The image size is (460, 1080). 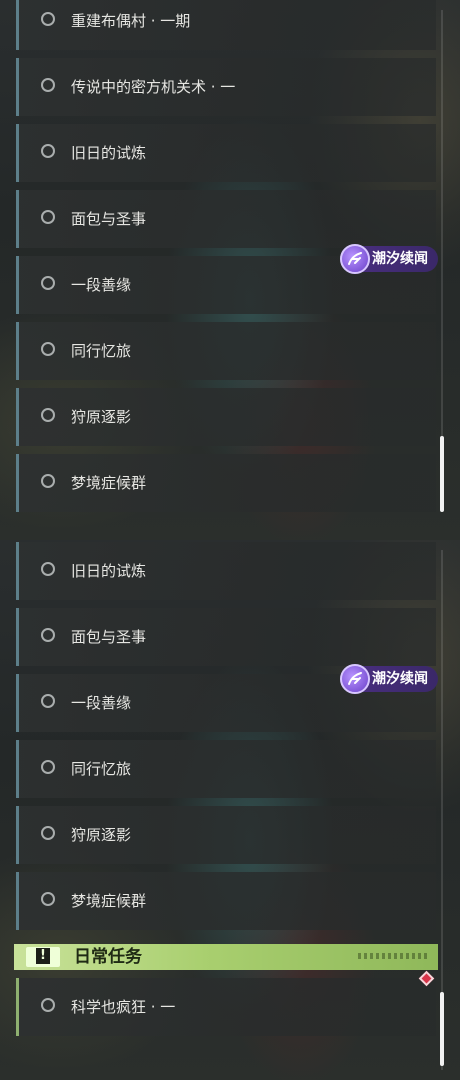 I want to click on quest-item: 传说中的密方机关术 · 一, so click(x=226, y=87).